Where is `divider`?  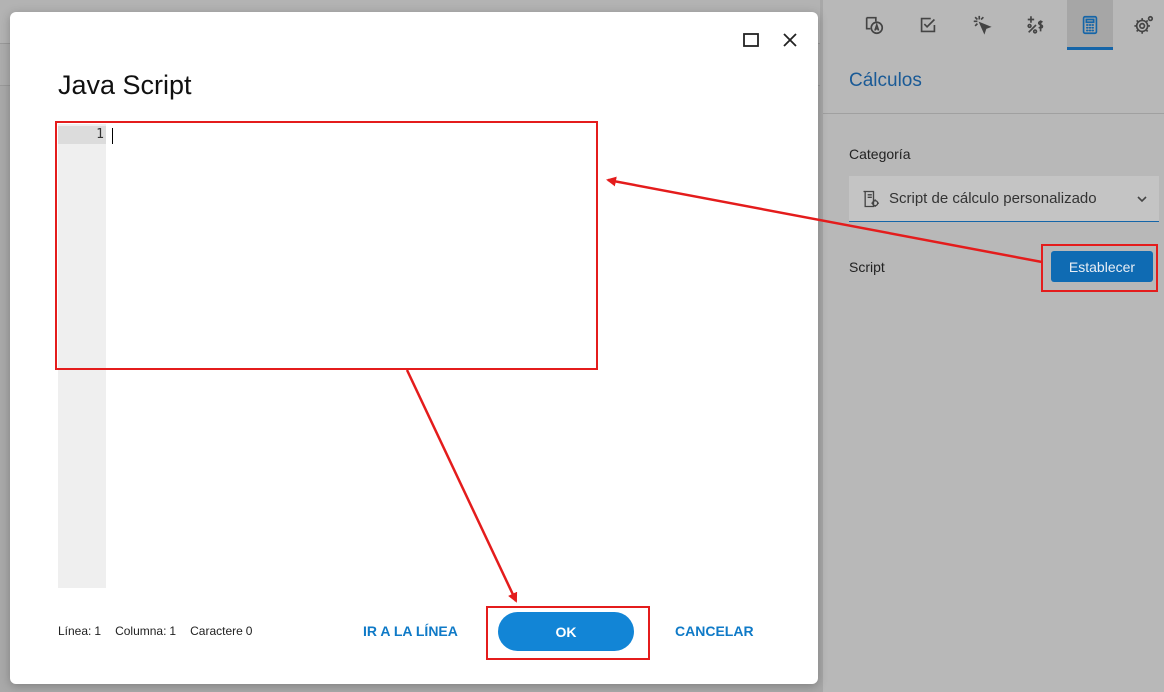 divider is located at coordinates (993, 113).